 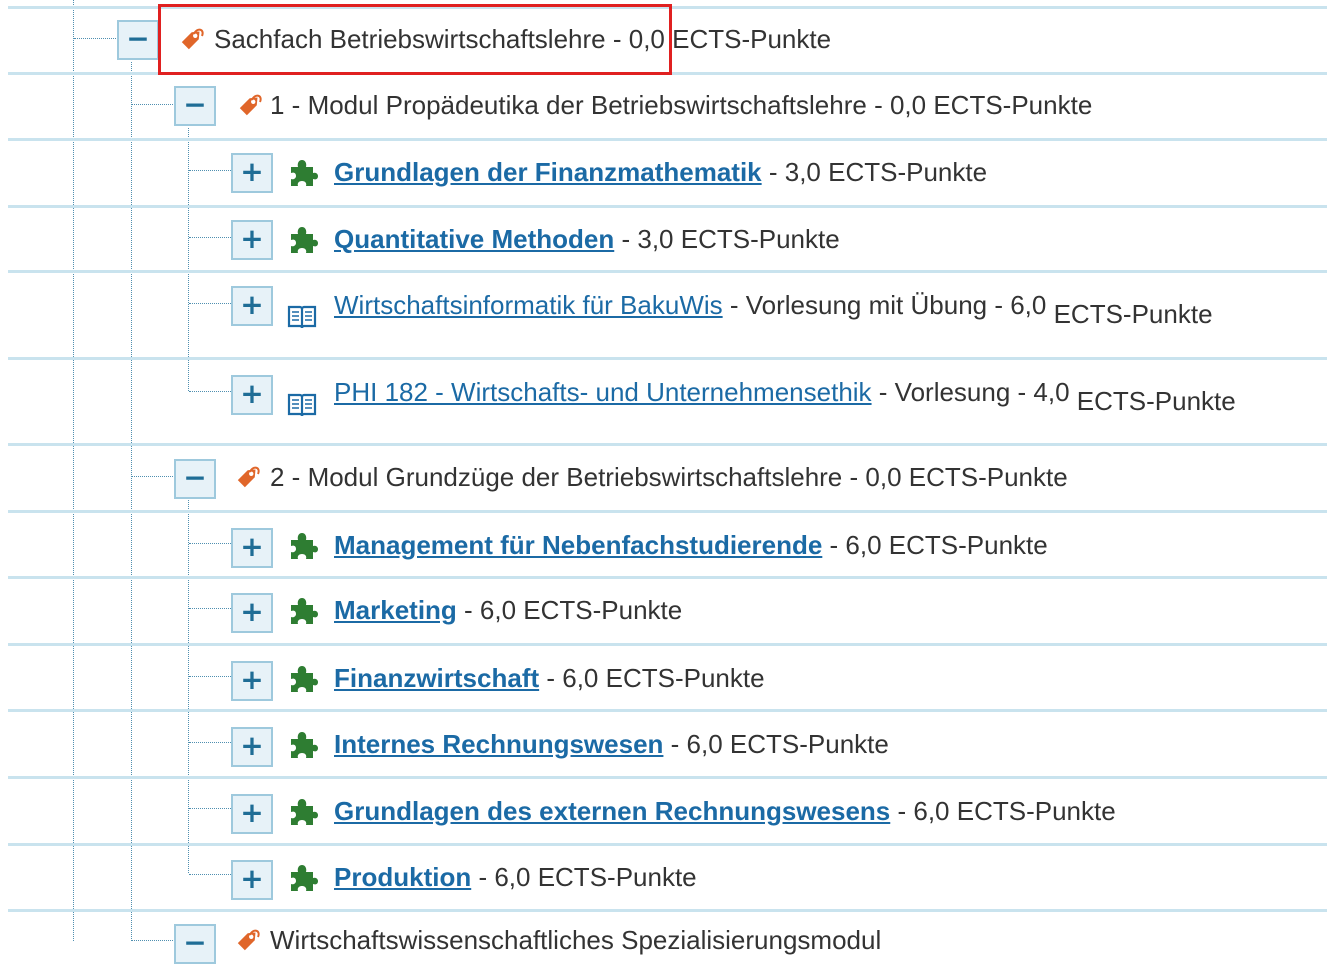 I want to click on tree-line-module2, so click(x=188, y=686).